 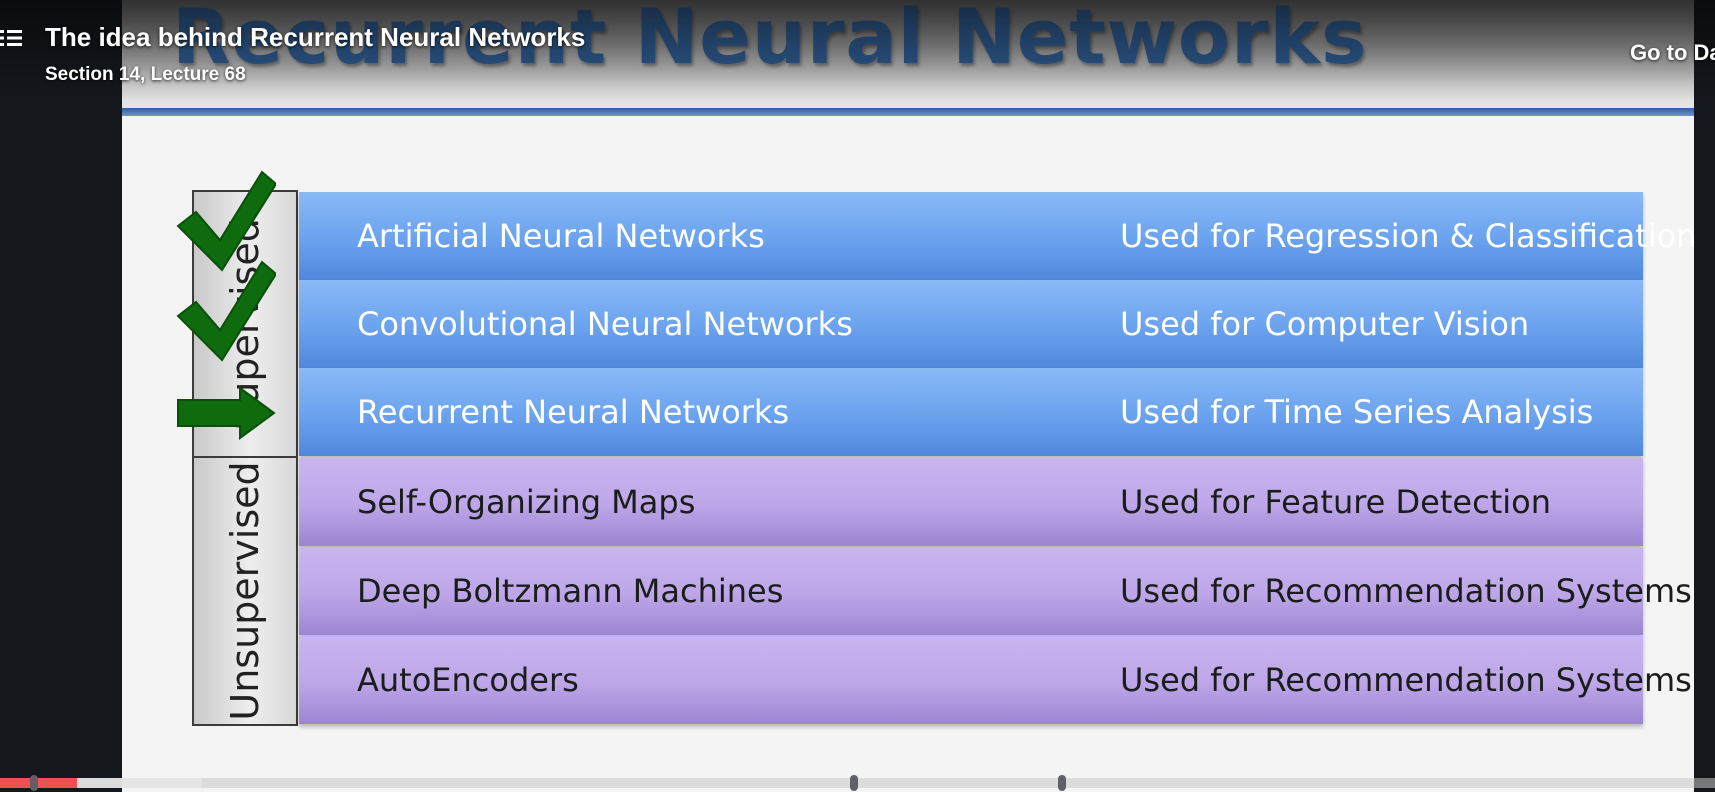 What do you see at coordinates (226, 311) in the screenshot?
I see `check-mark-icon` at bounding box center [226, 311].